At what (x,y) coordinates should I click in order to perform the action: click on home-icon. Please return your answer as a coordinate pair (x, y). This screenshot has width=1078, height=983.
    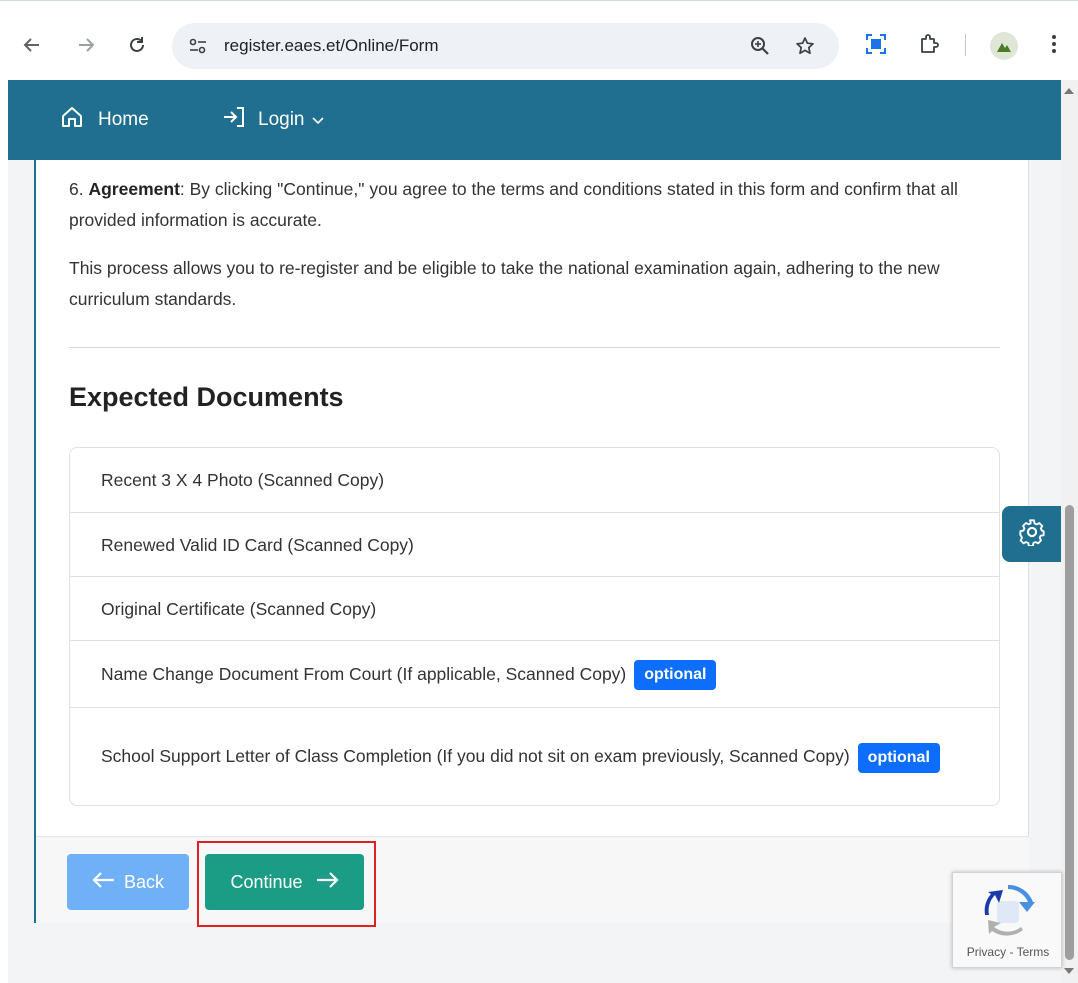
    Looking at the image, I should click on (72, 120).